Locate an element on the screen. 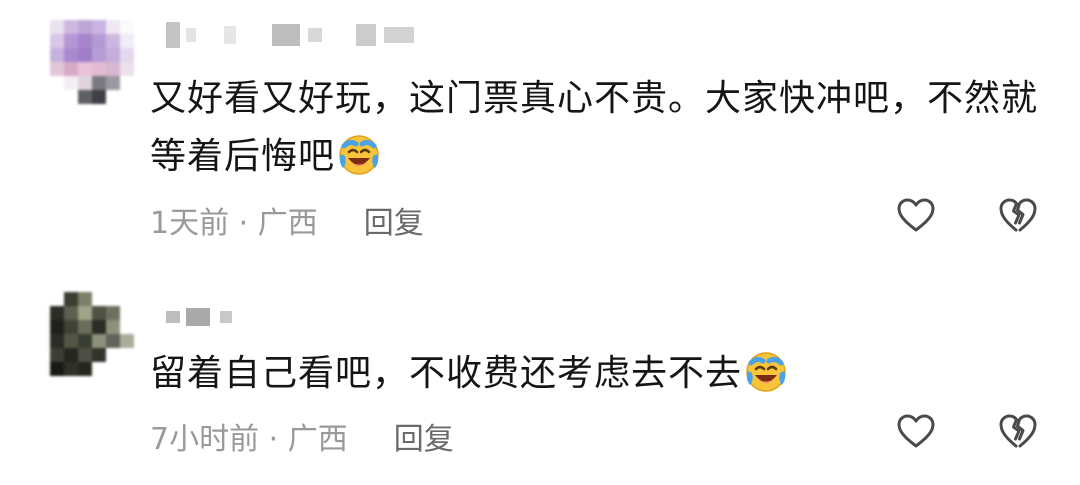 Image resolution: width=1080 pixels, height=485 pixels. comment-text-line-1: 留着自己看吧，不收费还考虑去不去 is located at coordinates (469, 374).